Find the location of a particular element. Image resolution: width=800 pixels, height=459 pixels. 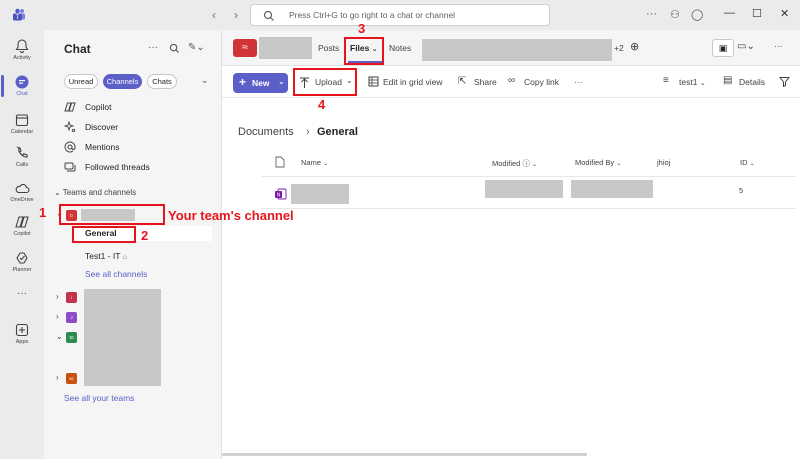

file-name-redacted is located at coordinates (320, 194).